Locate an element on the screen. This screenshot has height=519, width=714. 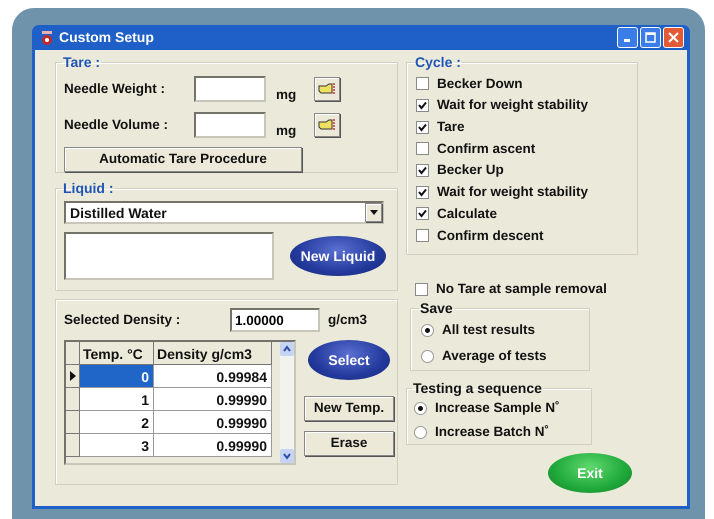
table-cell: 2 is located at coordinates (117, 422).